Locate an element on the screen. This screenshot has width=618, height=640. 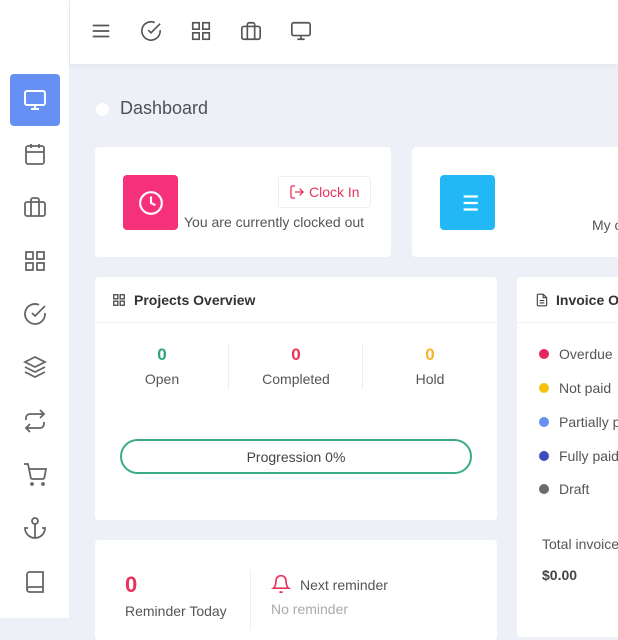
sidebar-item-cart is located at coordinates (35, 475).